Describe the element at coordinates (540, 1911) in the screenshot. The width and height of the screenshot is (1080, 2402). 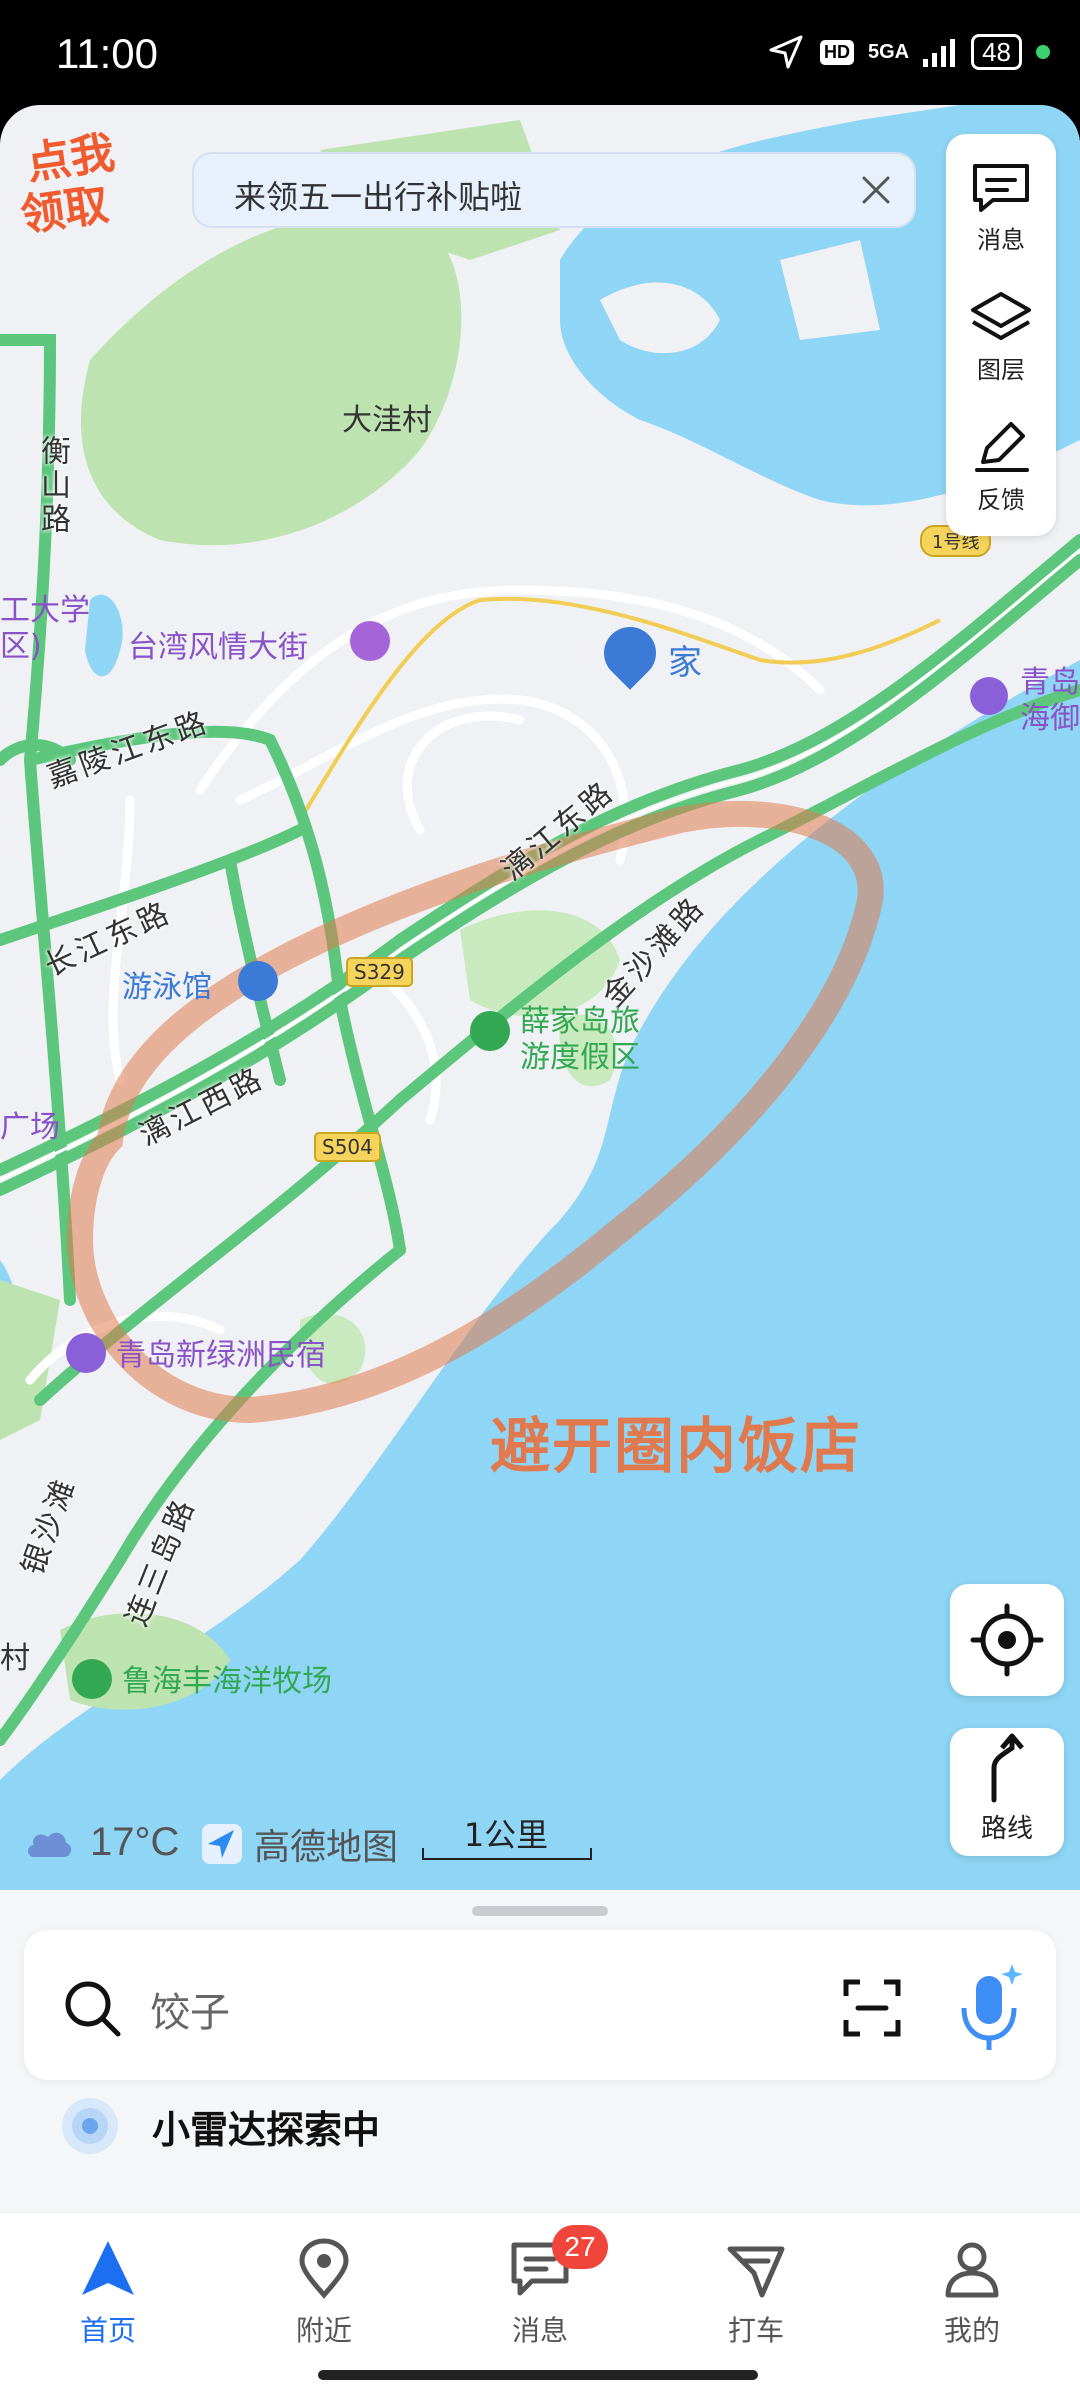
I see `sheet-grab-handle` at that location.